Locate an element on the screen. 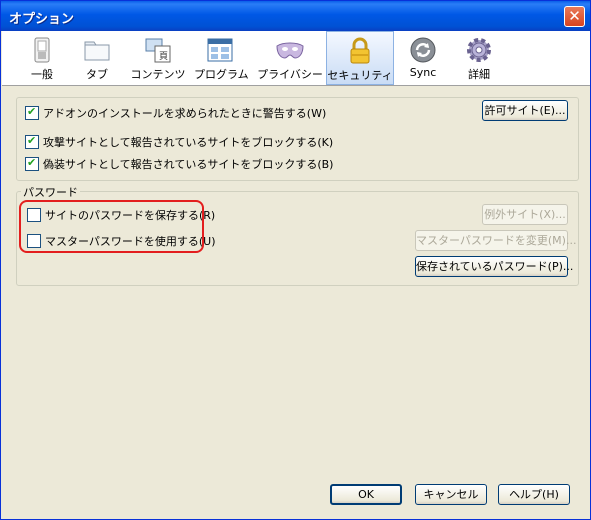 The image size is (591, 520). applications-icon is located at coordinates (220, 50).